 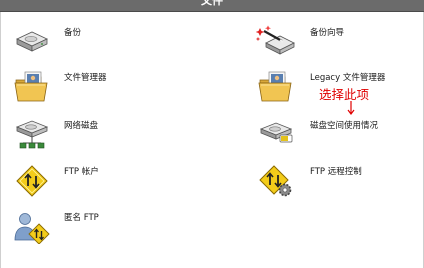 I want to click on backup-wizard-wand-icon, so click(x=275, y=40).